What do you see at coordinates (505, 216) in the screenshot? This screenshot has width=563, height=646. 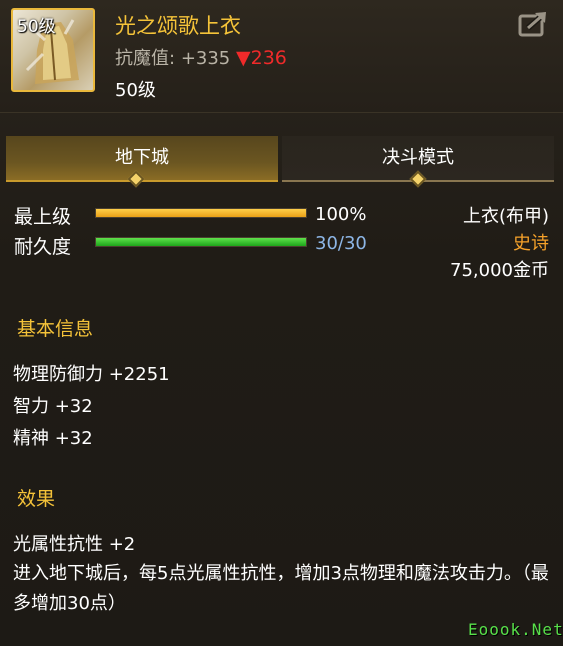 I see `item-type: 上衣(布甲)` at bounding box center [505, 216].